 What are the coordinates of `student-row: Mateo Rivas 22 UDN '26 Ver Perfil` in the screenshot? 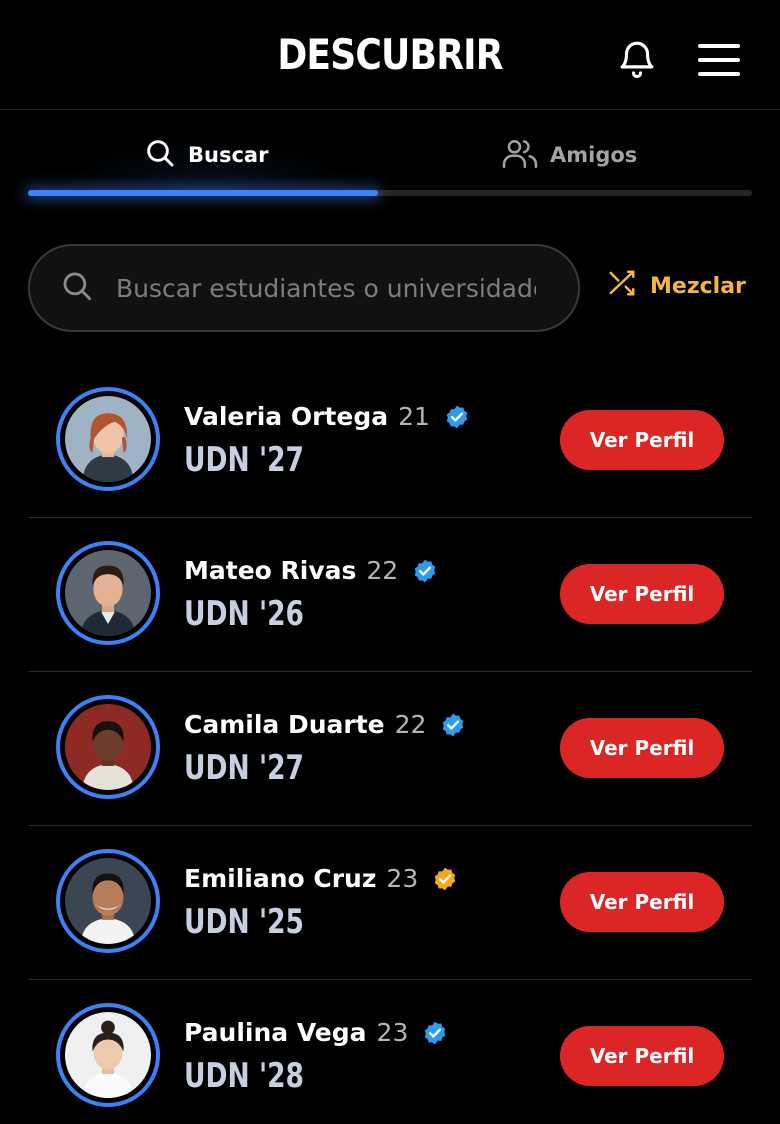 It's located at (390, 595).